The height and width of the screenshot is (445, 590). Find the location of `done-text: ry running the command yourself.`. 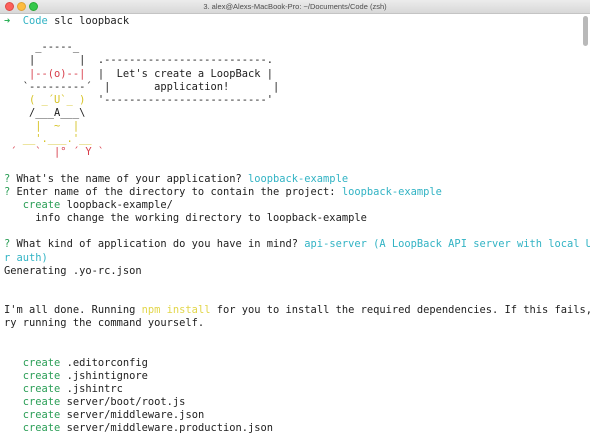

done-text: ry running the command yourself. is located at coordinates (104, 323).